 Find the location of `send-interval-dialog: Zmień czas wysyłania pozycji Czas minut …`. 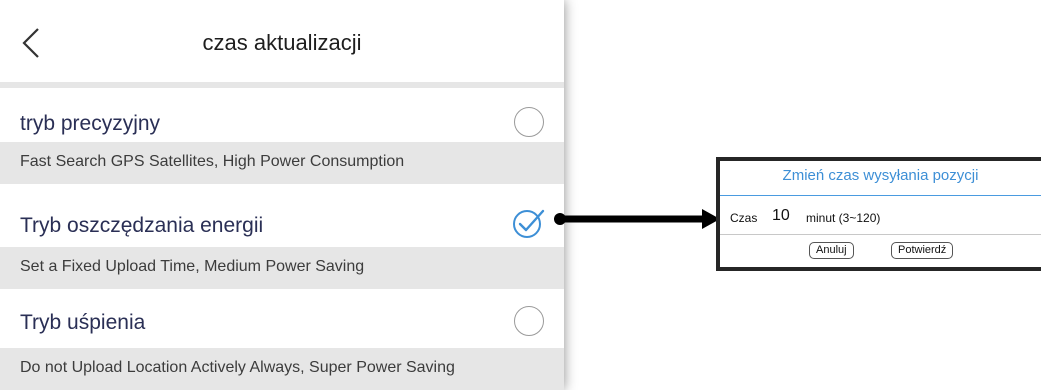

send-interval-dialog: Zmień czas wysyłania pozycji Czas minut … is located at coordinates (878, 214).